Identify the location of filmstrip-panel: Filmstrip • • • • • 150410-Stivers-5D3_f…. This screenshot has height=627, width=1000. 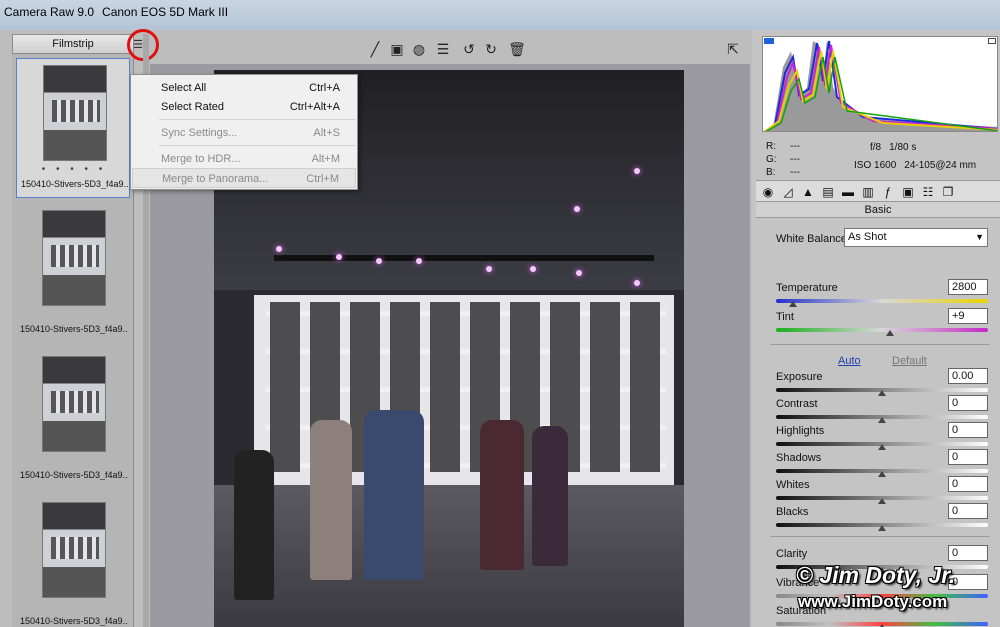
(85, 328).